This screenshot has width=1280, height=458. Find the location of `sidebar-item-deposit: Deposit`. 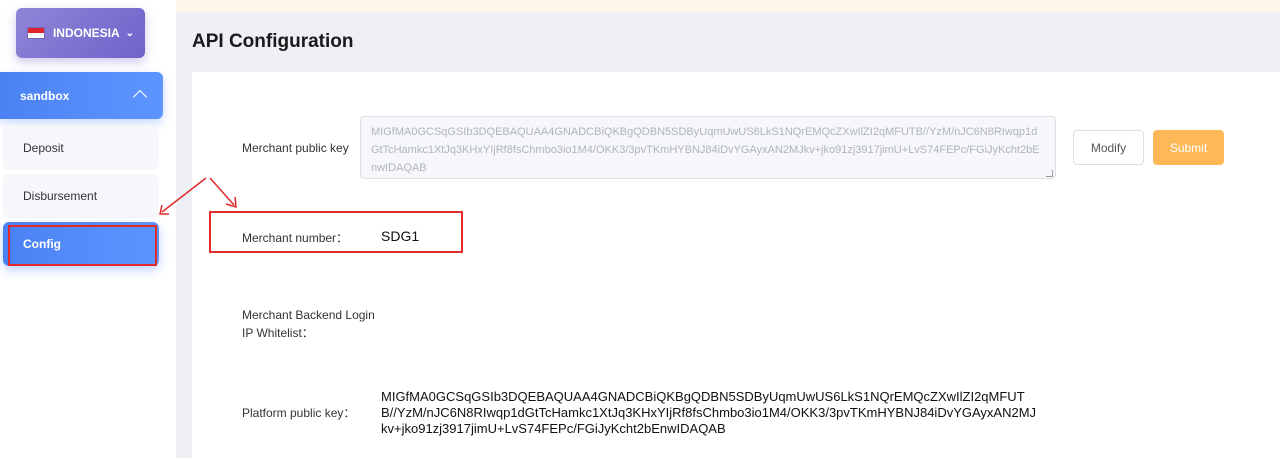

sidebar-item-deposit: Deposit is located at coordinates (81, 148).